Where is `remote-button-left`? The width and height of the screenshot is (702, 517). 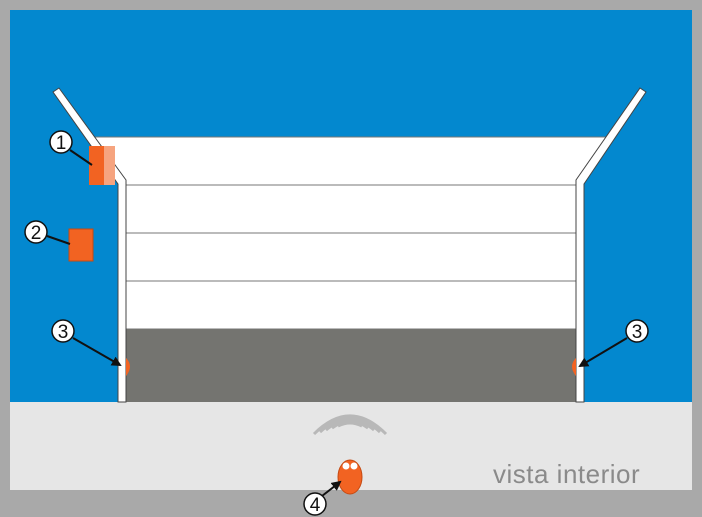
remote-button-left is located at coordinates (346, 466).